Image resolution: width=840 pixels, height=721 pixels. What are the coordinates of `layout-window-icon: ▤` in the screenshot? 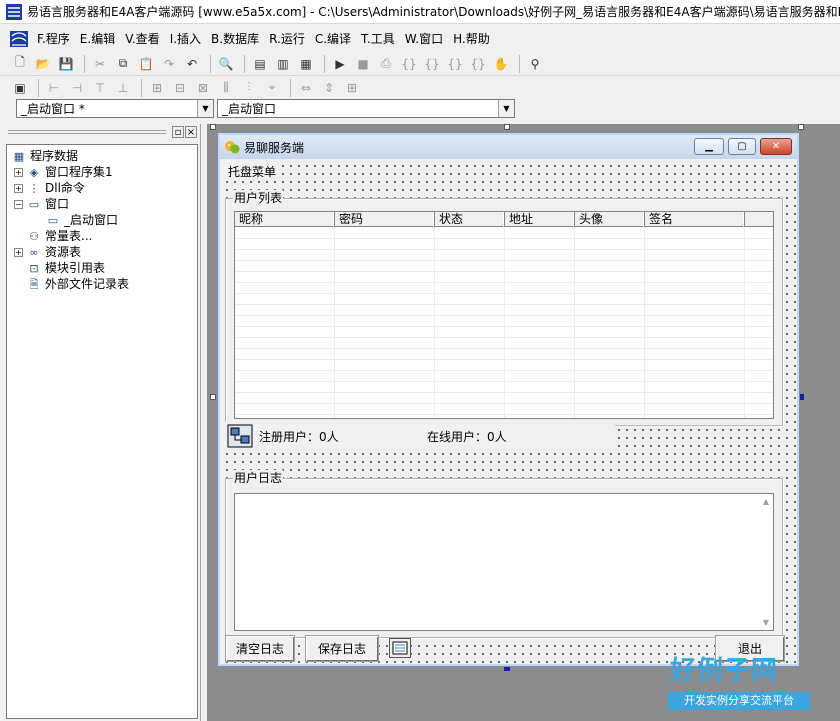 It's located at (260, 64).